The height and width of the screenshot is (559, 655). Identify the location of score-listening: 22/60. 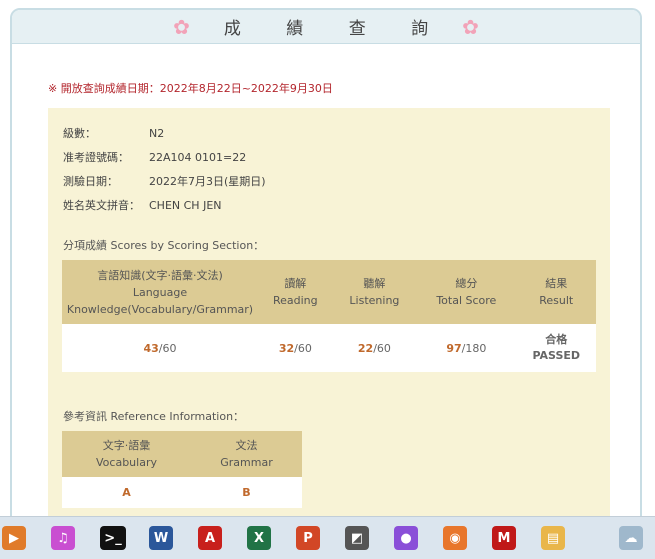
(374, 348).